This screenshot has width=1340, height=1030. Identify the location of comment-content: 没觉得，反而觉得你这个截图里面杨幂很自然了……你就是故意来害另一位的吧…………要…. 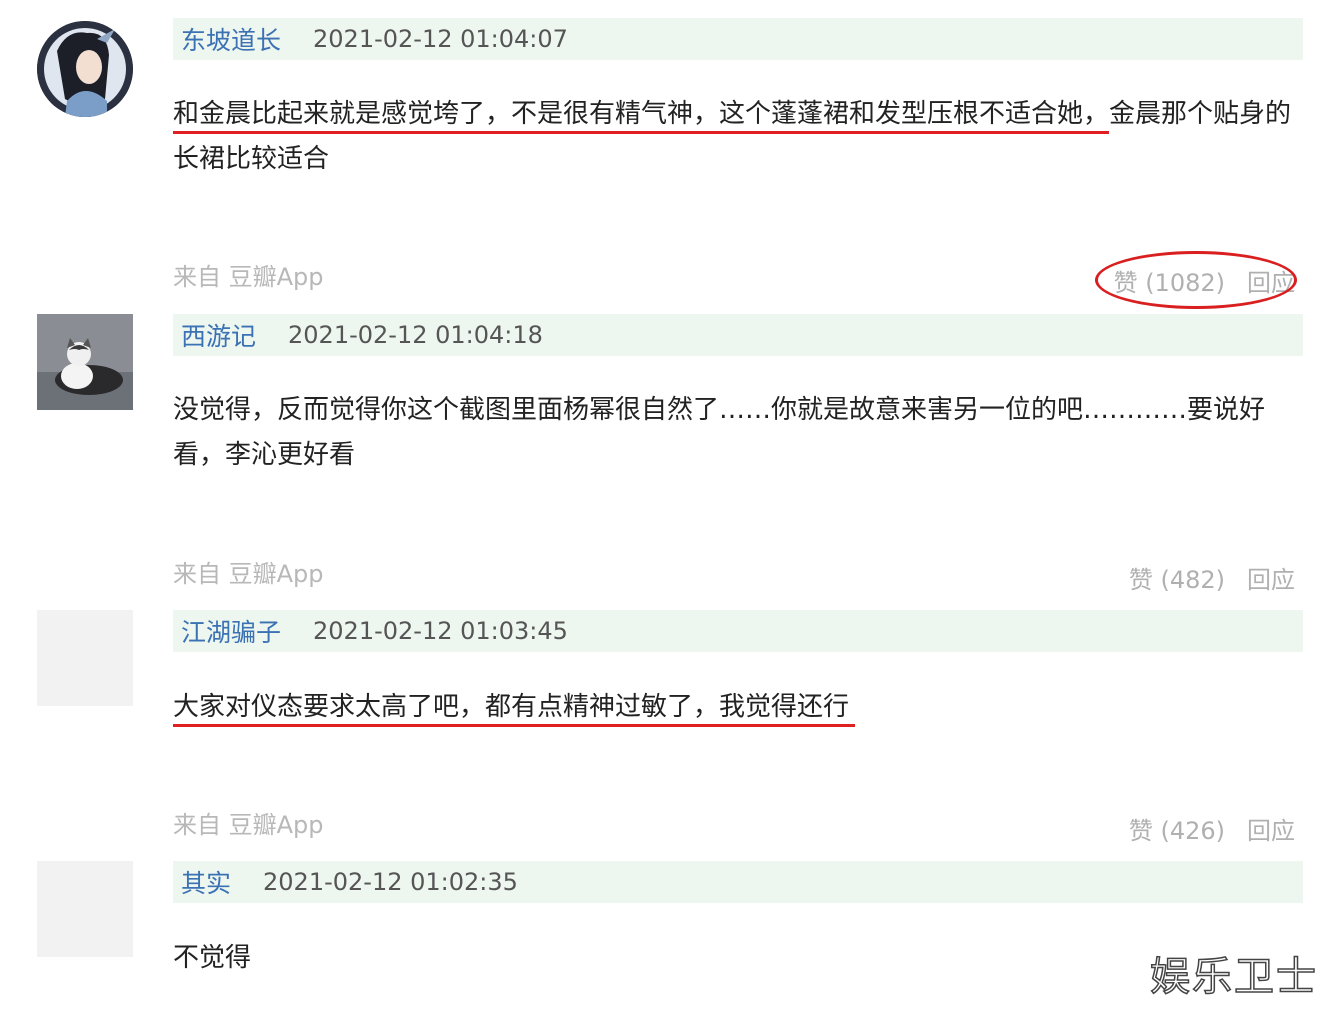
(719, 432).